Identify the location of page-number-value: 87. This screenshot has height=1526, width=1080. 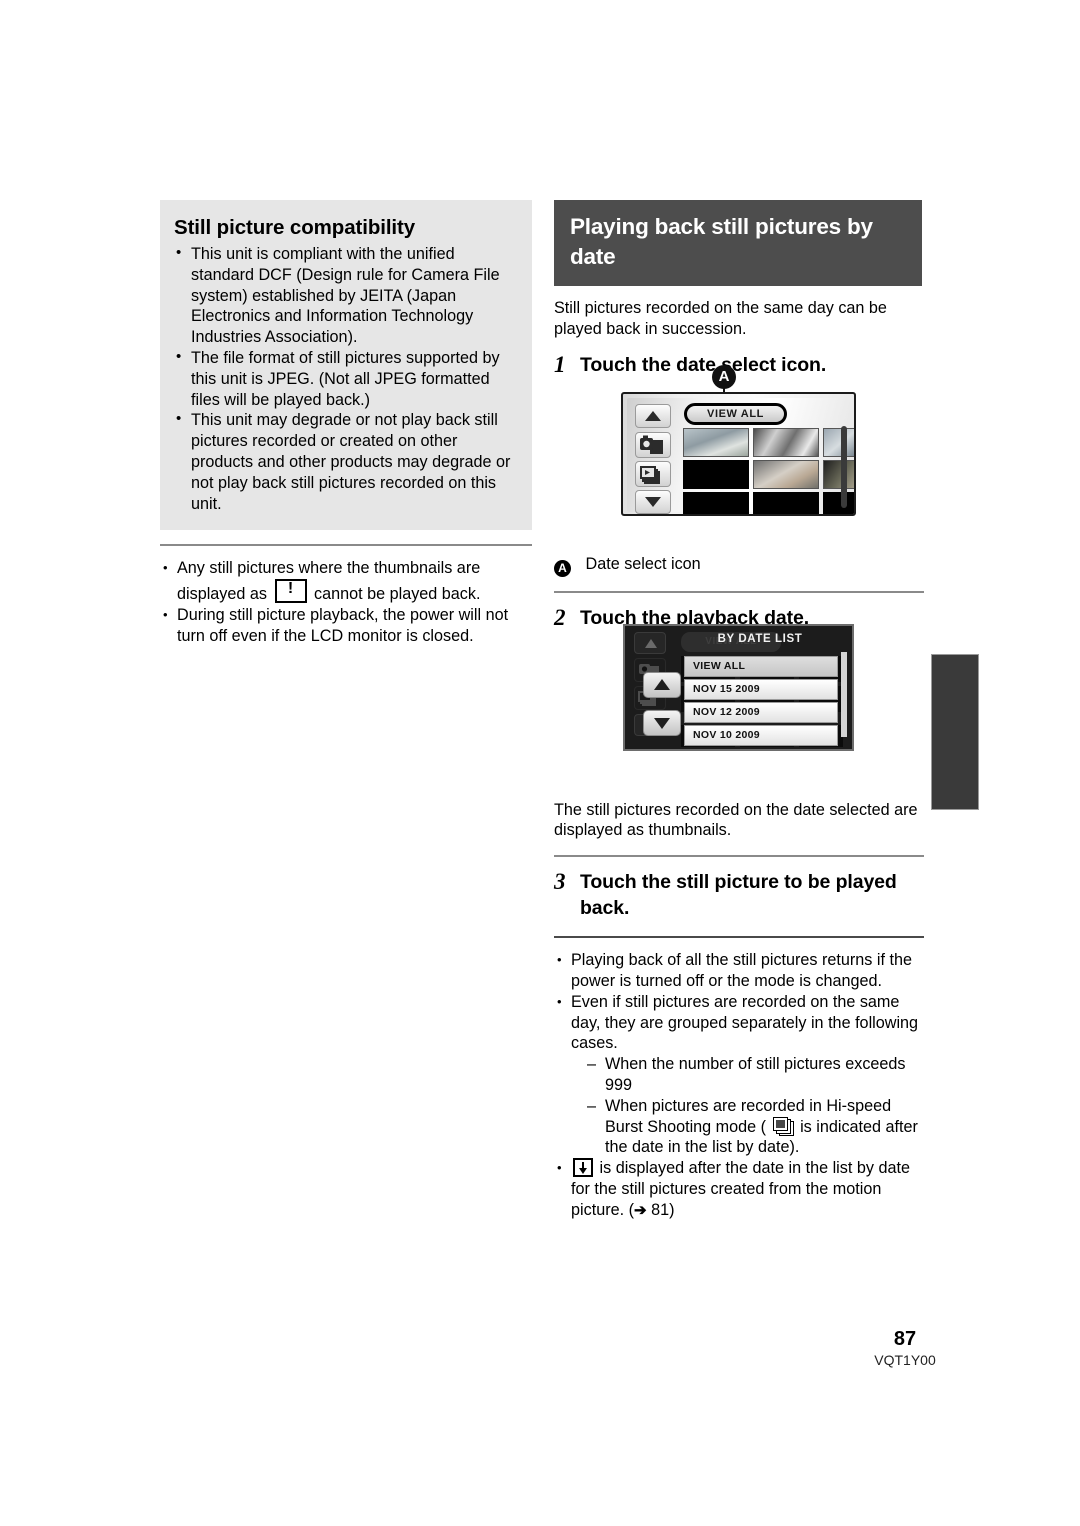
(905, 1339).